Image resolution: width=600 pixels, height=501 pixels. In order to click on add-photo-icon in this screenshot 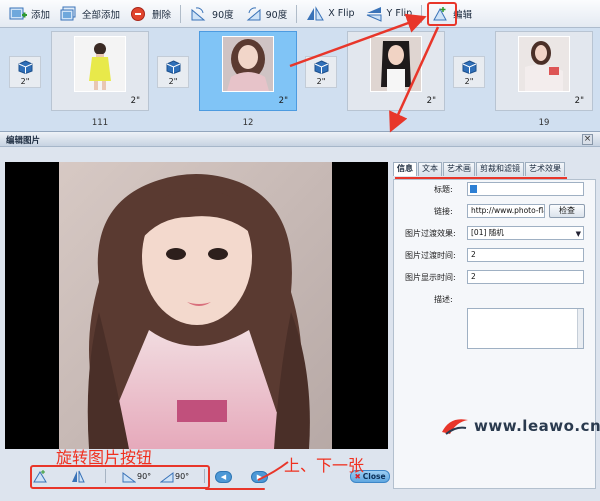, I will do `click(18, 14)`.